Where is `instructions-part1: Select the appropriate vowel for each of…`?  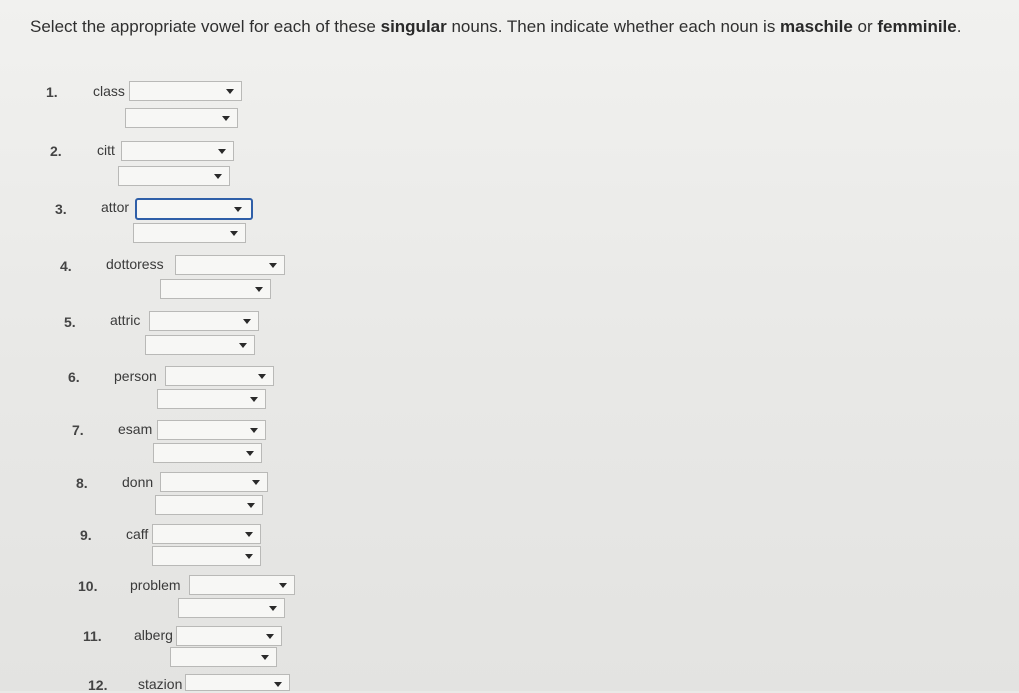
instructions-part1: Select the appropriate vowel for each of… is located at coordinates (205, 26).